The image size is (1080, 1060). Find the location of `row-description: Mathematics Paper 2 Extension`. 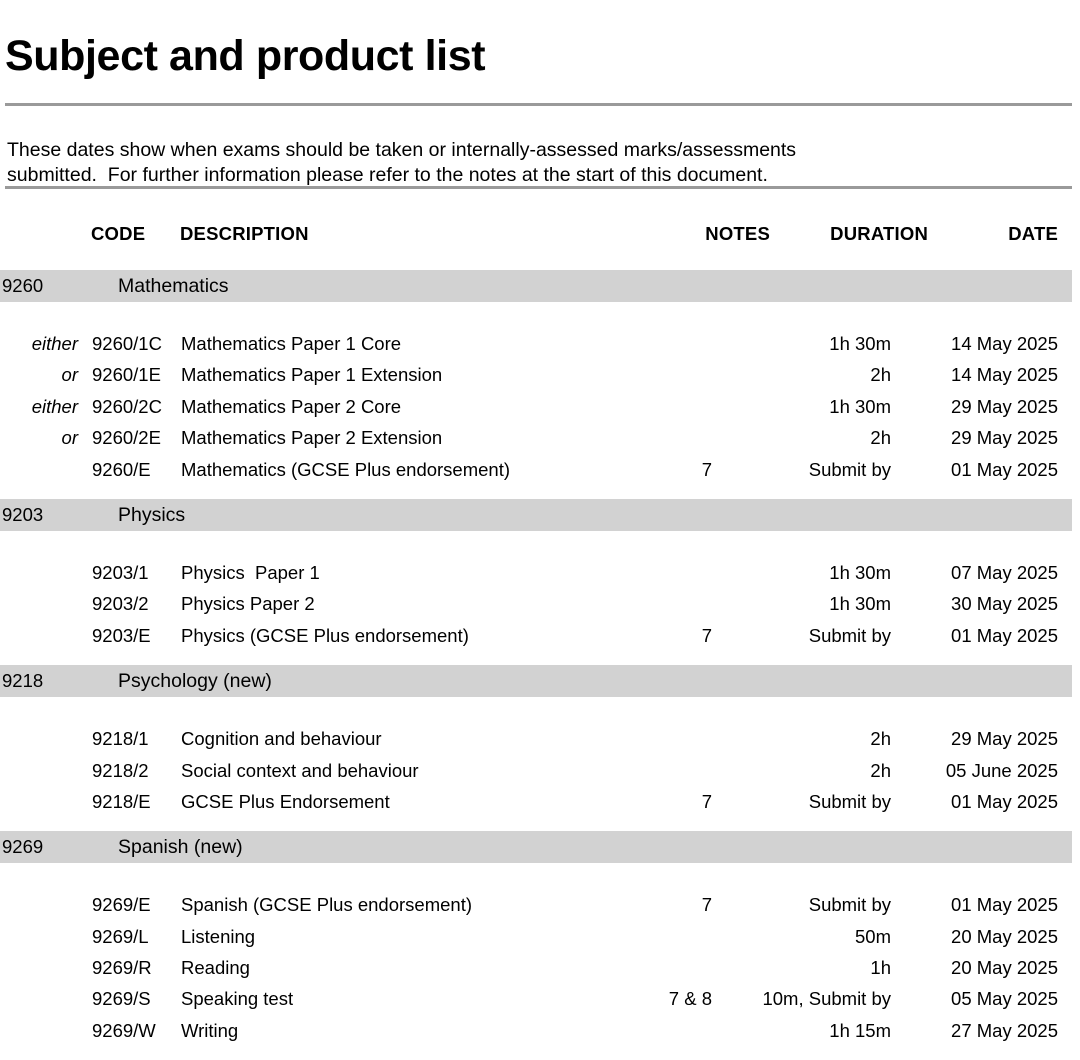

row-description: Mathematics Paper 2 Extension is located at coordinates (312, 438).